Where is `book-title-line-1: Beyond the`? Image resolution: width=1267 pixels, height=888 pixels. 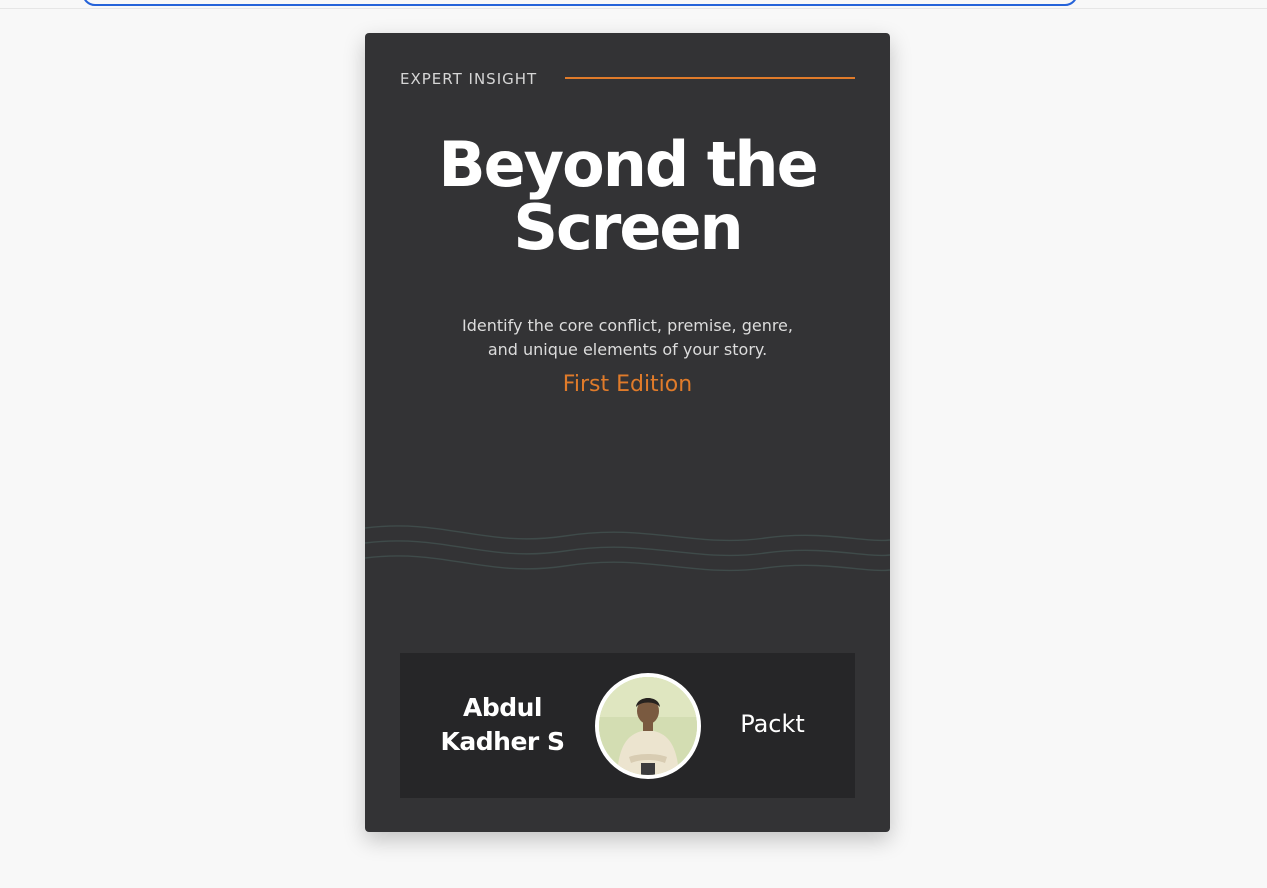 book-title-line-1: Beyond the is located at coordinates (628, 164).